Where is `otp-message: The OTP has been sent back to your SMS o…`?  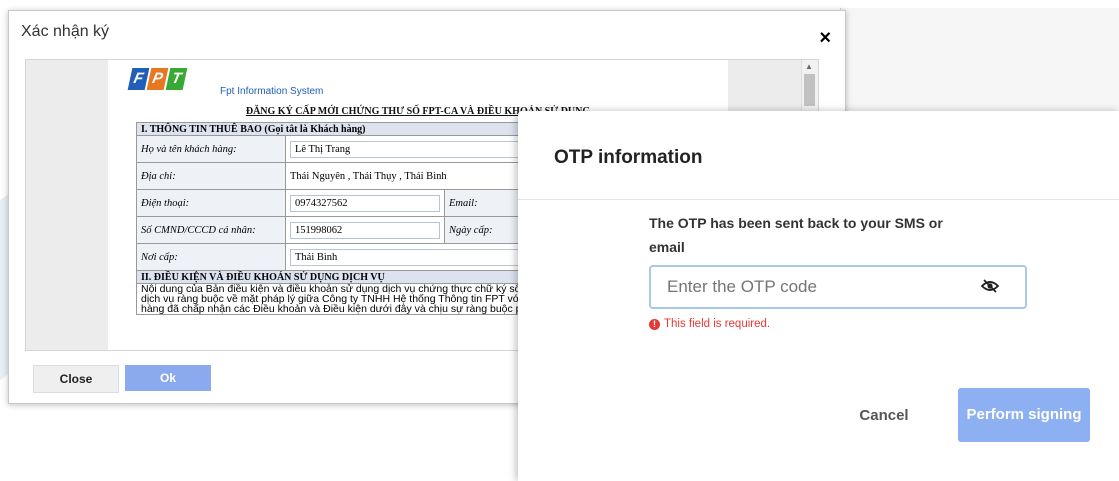 otp-message: The OTP has been sent back to your SMS o… is located at coordinates (796, 235).